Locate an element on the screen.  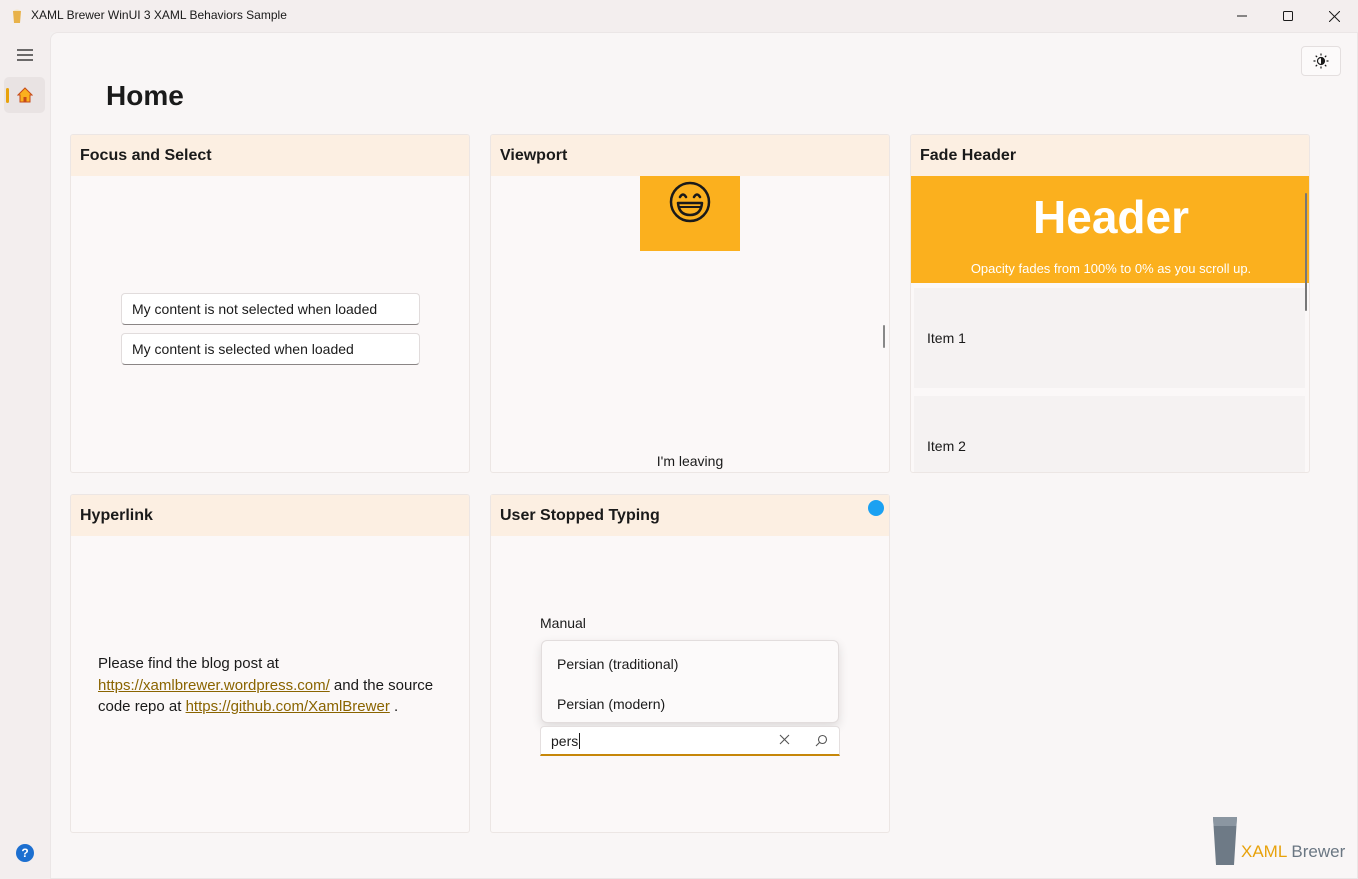
minimize-icon is located at coordinates (1242, 16).